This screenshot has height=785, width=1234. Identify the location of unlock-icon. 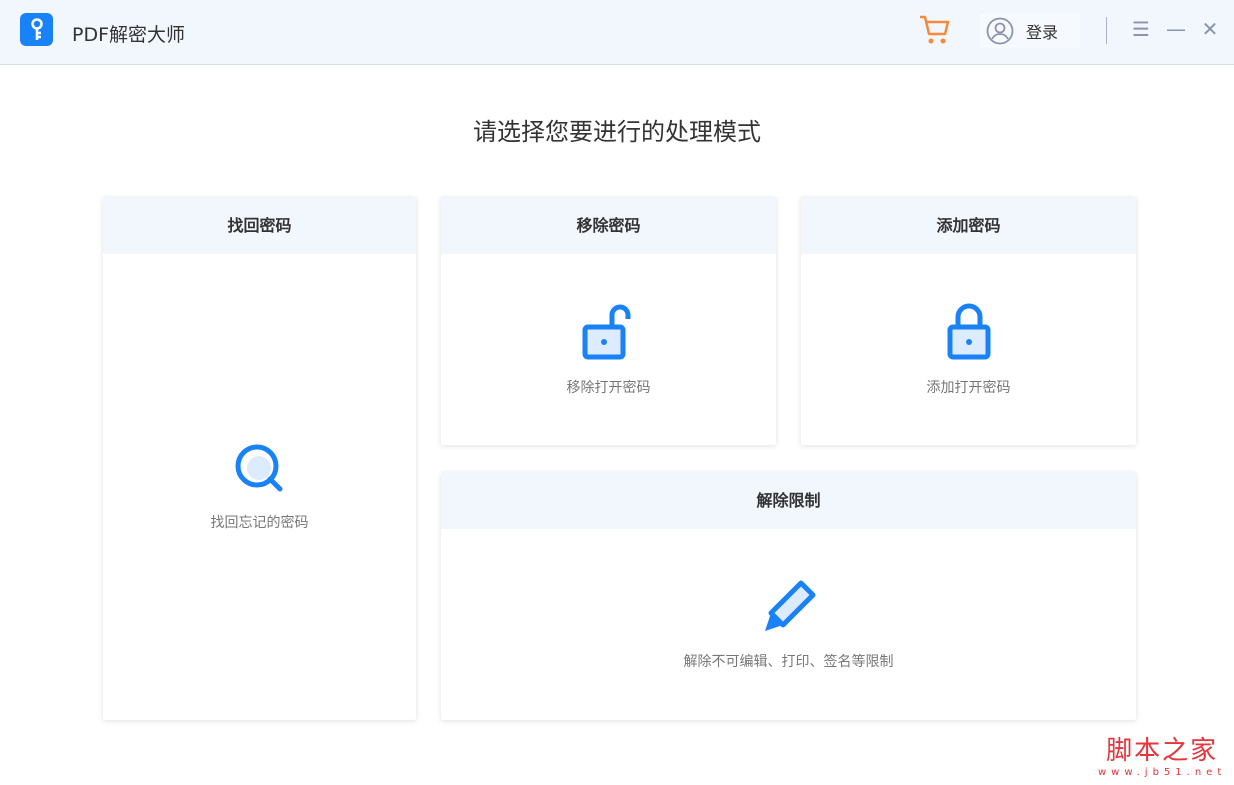
(606, 331).